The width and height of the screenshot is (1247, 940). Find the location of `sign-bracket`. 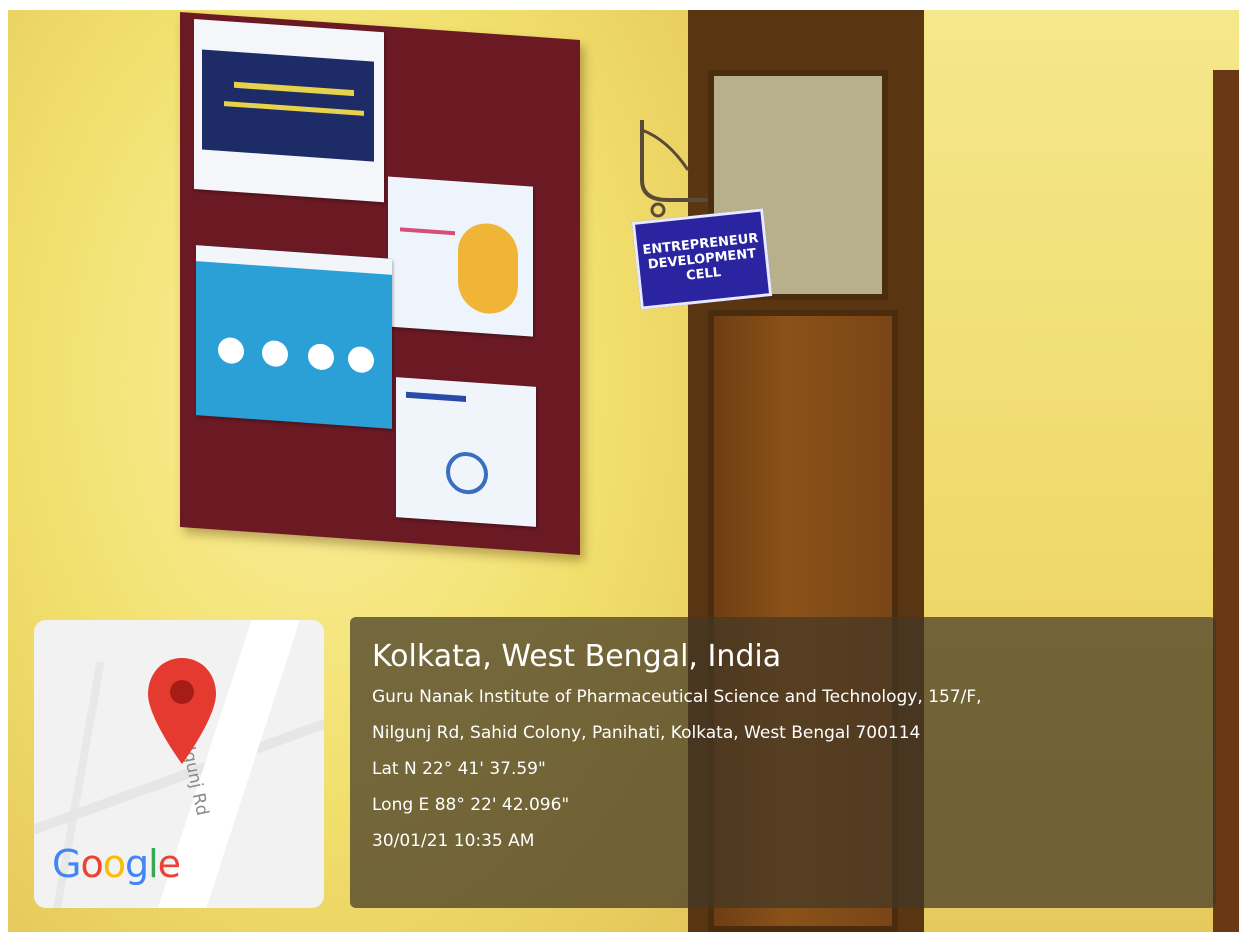

sign-bracket is located at coordinates (674, 169).